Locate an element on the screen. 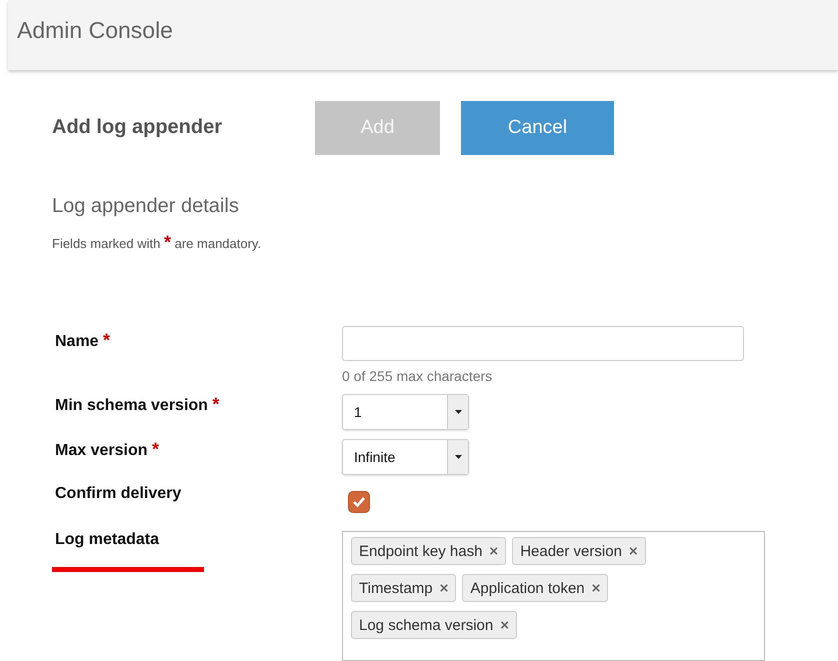 The width and height of the screenshot is (838, 661). field-label: Confirm delivery is located at coordinates (118, 493).